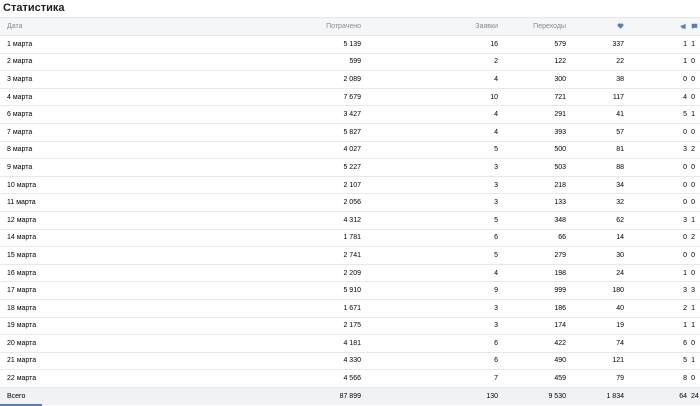 Image resolution: width=700 pixels, height=406 pixels. Describe the element at coordinates (560, 62) in the screenshot. I see `cell-transitions: 122` at that location.